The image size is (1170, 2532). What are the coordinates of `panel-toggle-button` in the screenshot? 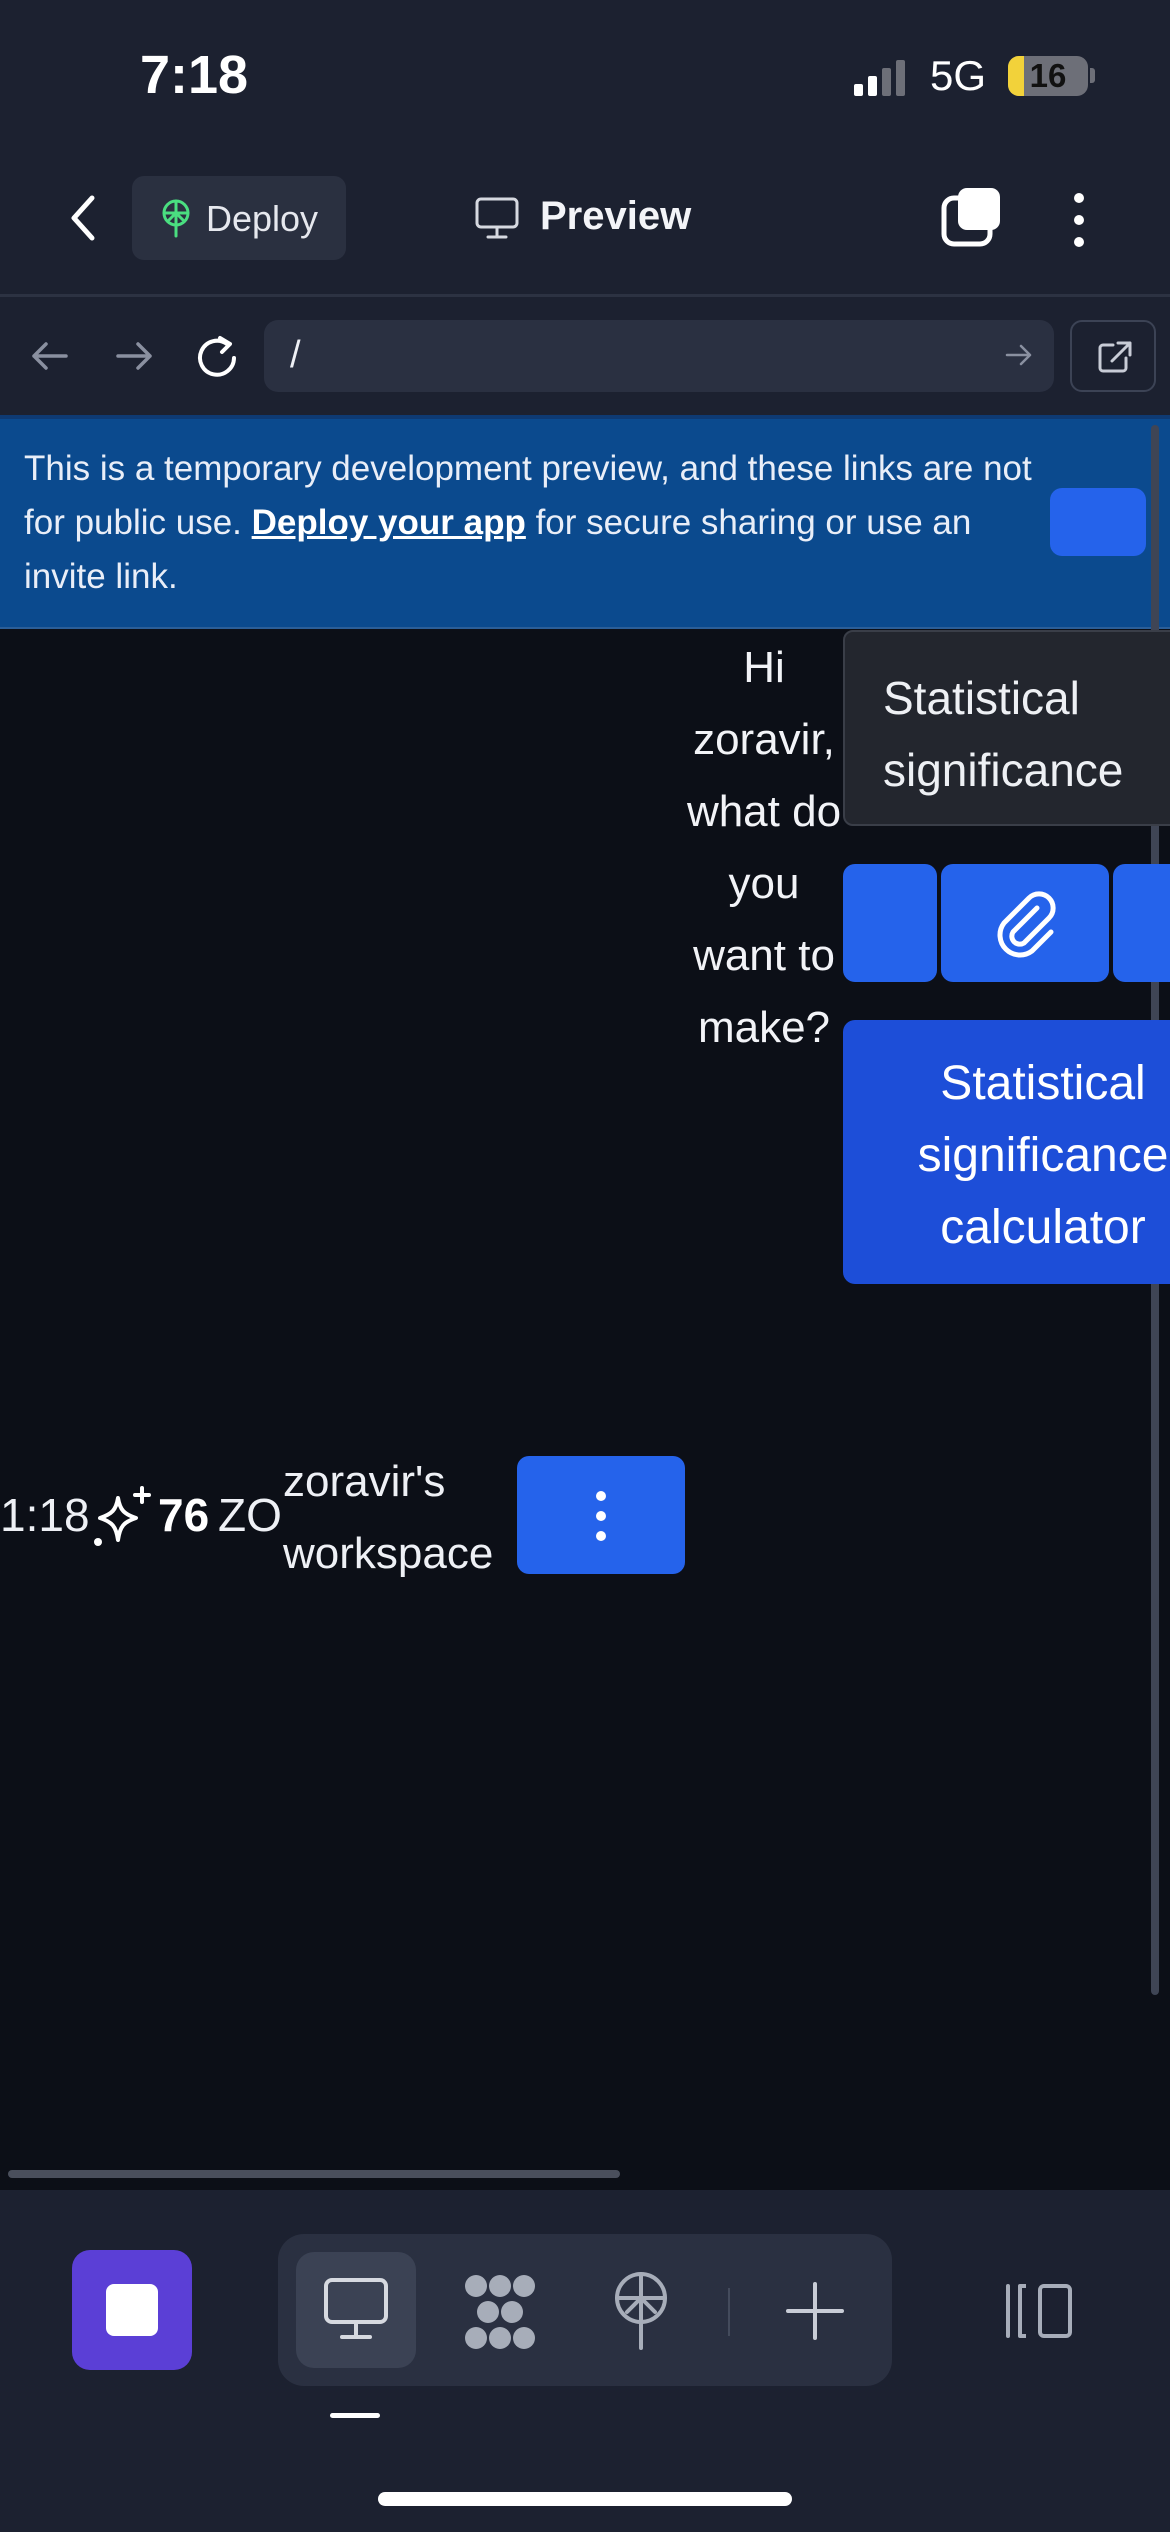 It's located at (1037, 2313).